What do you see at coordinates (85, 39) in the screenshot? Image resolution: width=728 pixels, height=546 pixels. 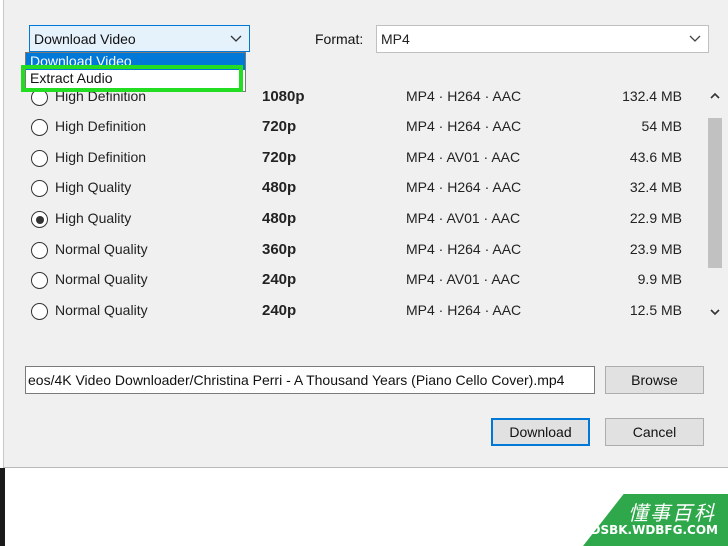 I see `mode-select-value: Download Video` at bounding box center [85, 39].